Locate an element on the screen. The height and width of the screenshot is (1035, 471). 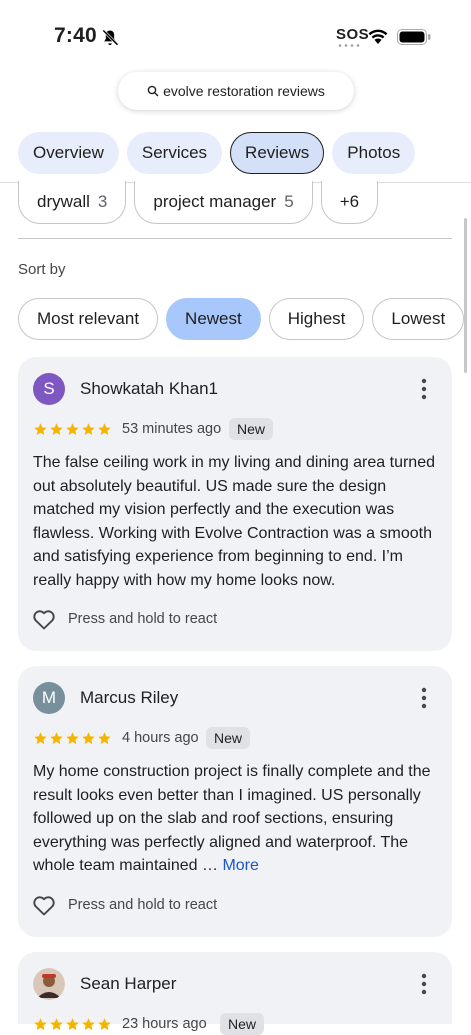
battery-icon is located at coordinates (414, 37).